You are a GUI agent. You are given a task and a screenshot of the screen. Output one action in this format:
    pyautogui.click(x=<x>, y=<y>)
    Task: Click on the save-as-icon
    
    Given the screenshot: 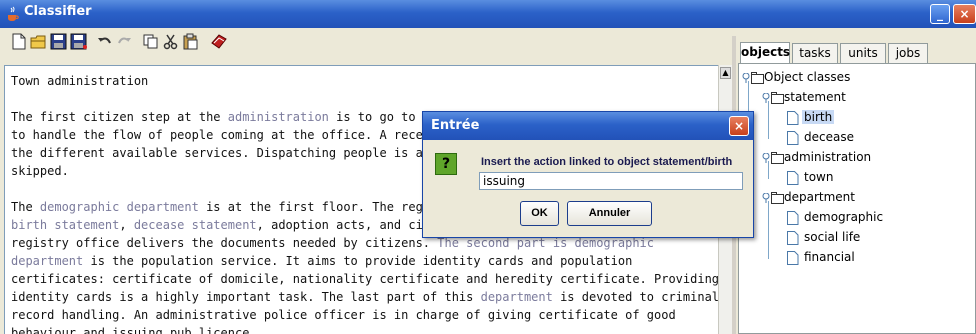 What is the action you would take?
    pyautogui.click(x=78, y=41)
    